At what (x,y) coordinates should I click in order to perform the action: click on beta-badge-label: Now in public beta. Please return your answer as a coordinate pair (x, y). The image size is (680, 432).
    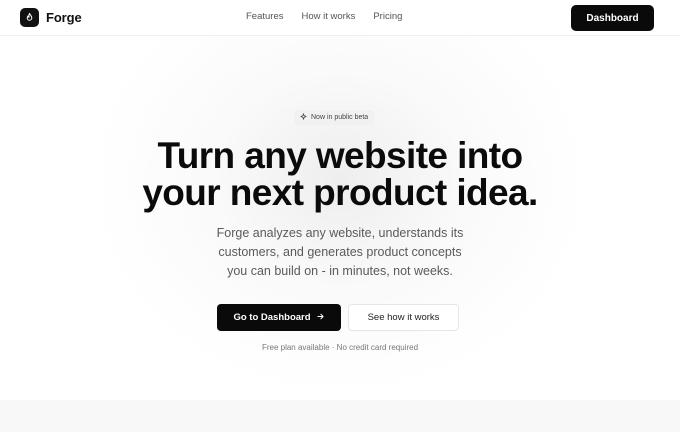
    Looking at the image, I should click on (340, 117).